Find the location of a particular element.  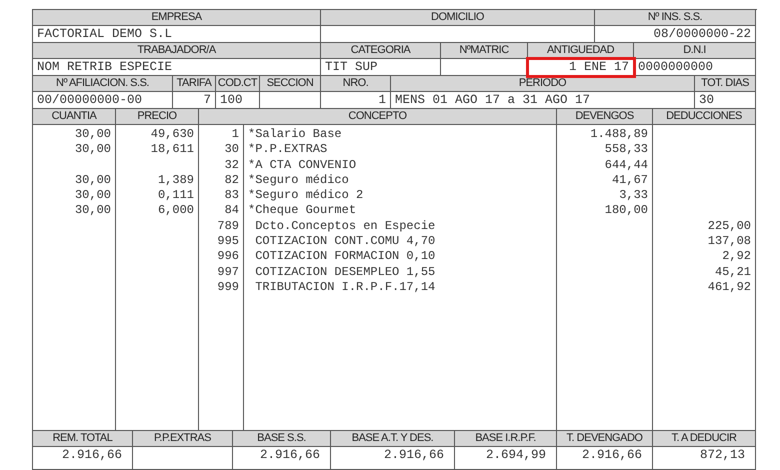

table-cell: 2.694,99 is located at coordinates (506, 458).